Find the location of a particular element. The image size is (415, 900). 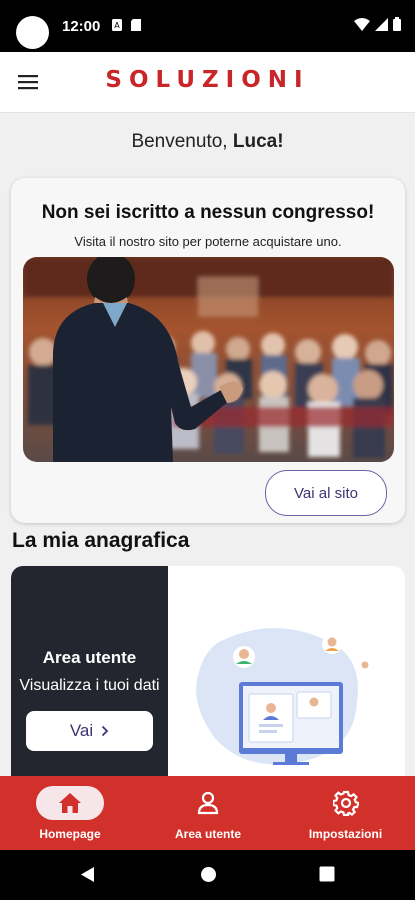

person-icon is located at coordinates (208, 803).